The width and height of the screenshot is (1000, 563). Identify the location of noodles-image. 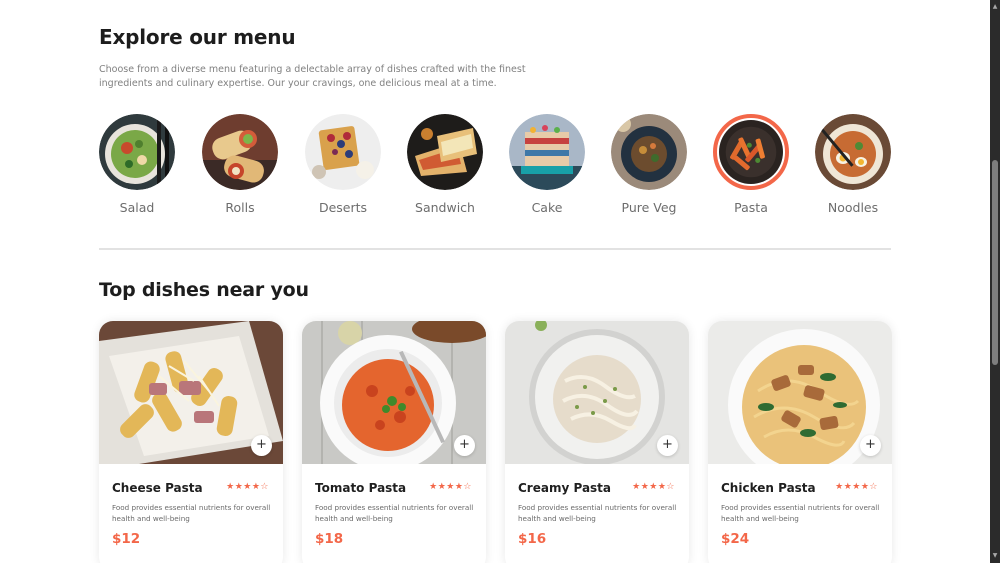
(853, 152).